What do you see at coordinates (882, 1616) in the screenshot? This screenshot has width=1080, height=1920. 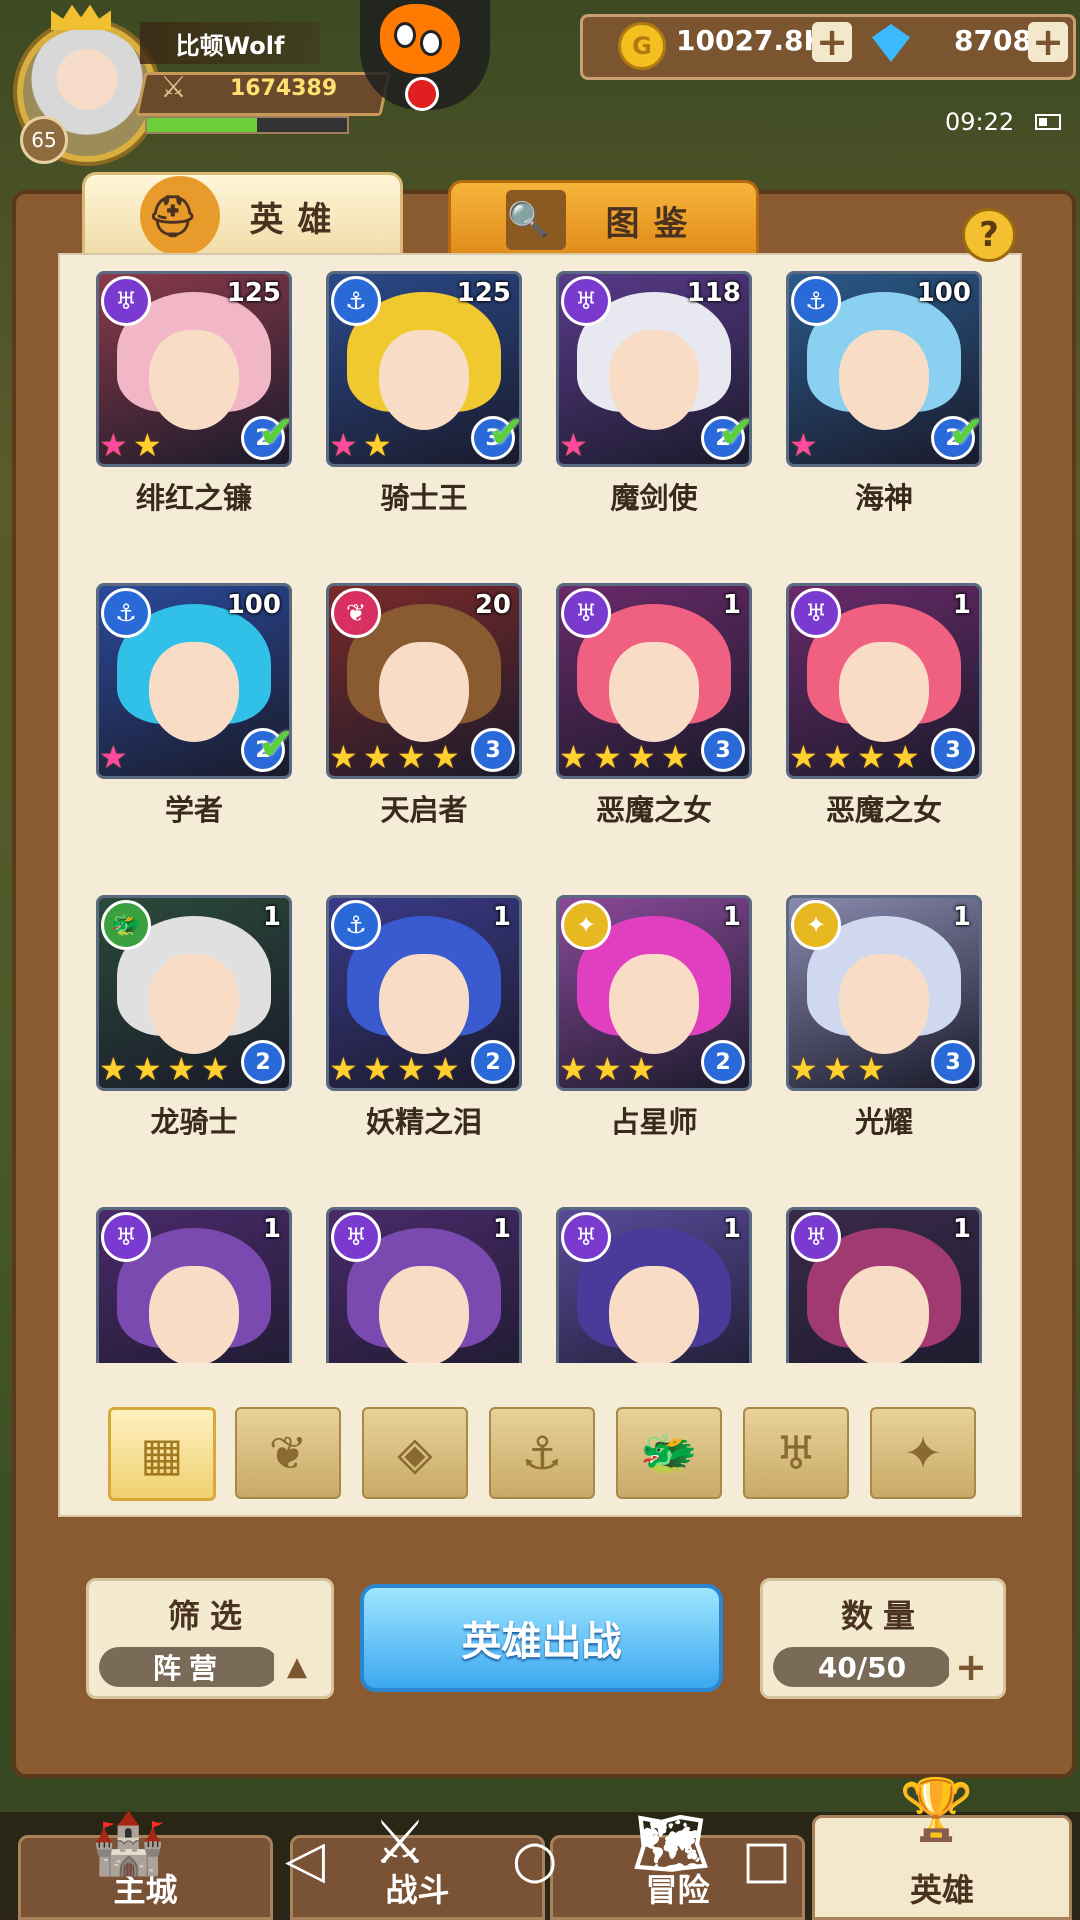 I see `count-label: 数量` at bounding box center [882, 1616].